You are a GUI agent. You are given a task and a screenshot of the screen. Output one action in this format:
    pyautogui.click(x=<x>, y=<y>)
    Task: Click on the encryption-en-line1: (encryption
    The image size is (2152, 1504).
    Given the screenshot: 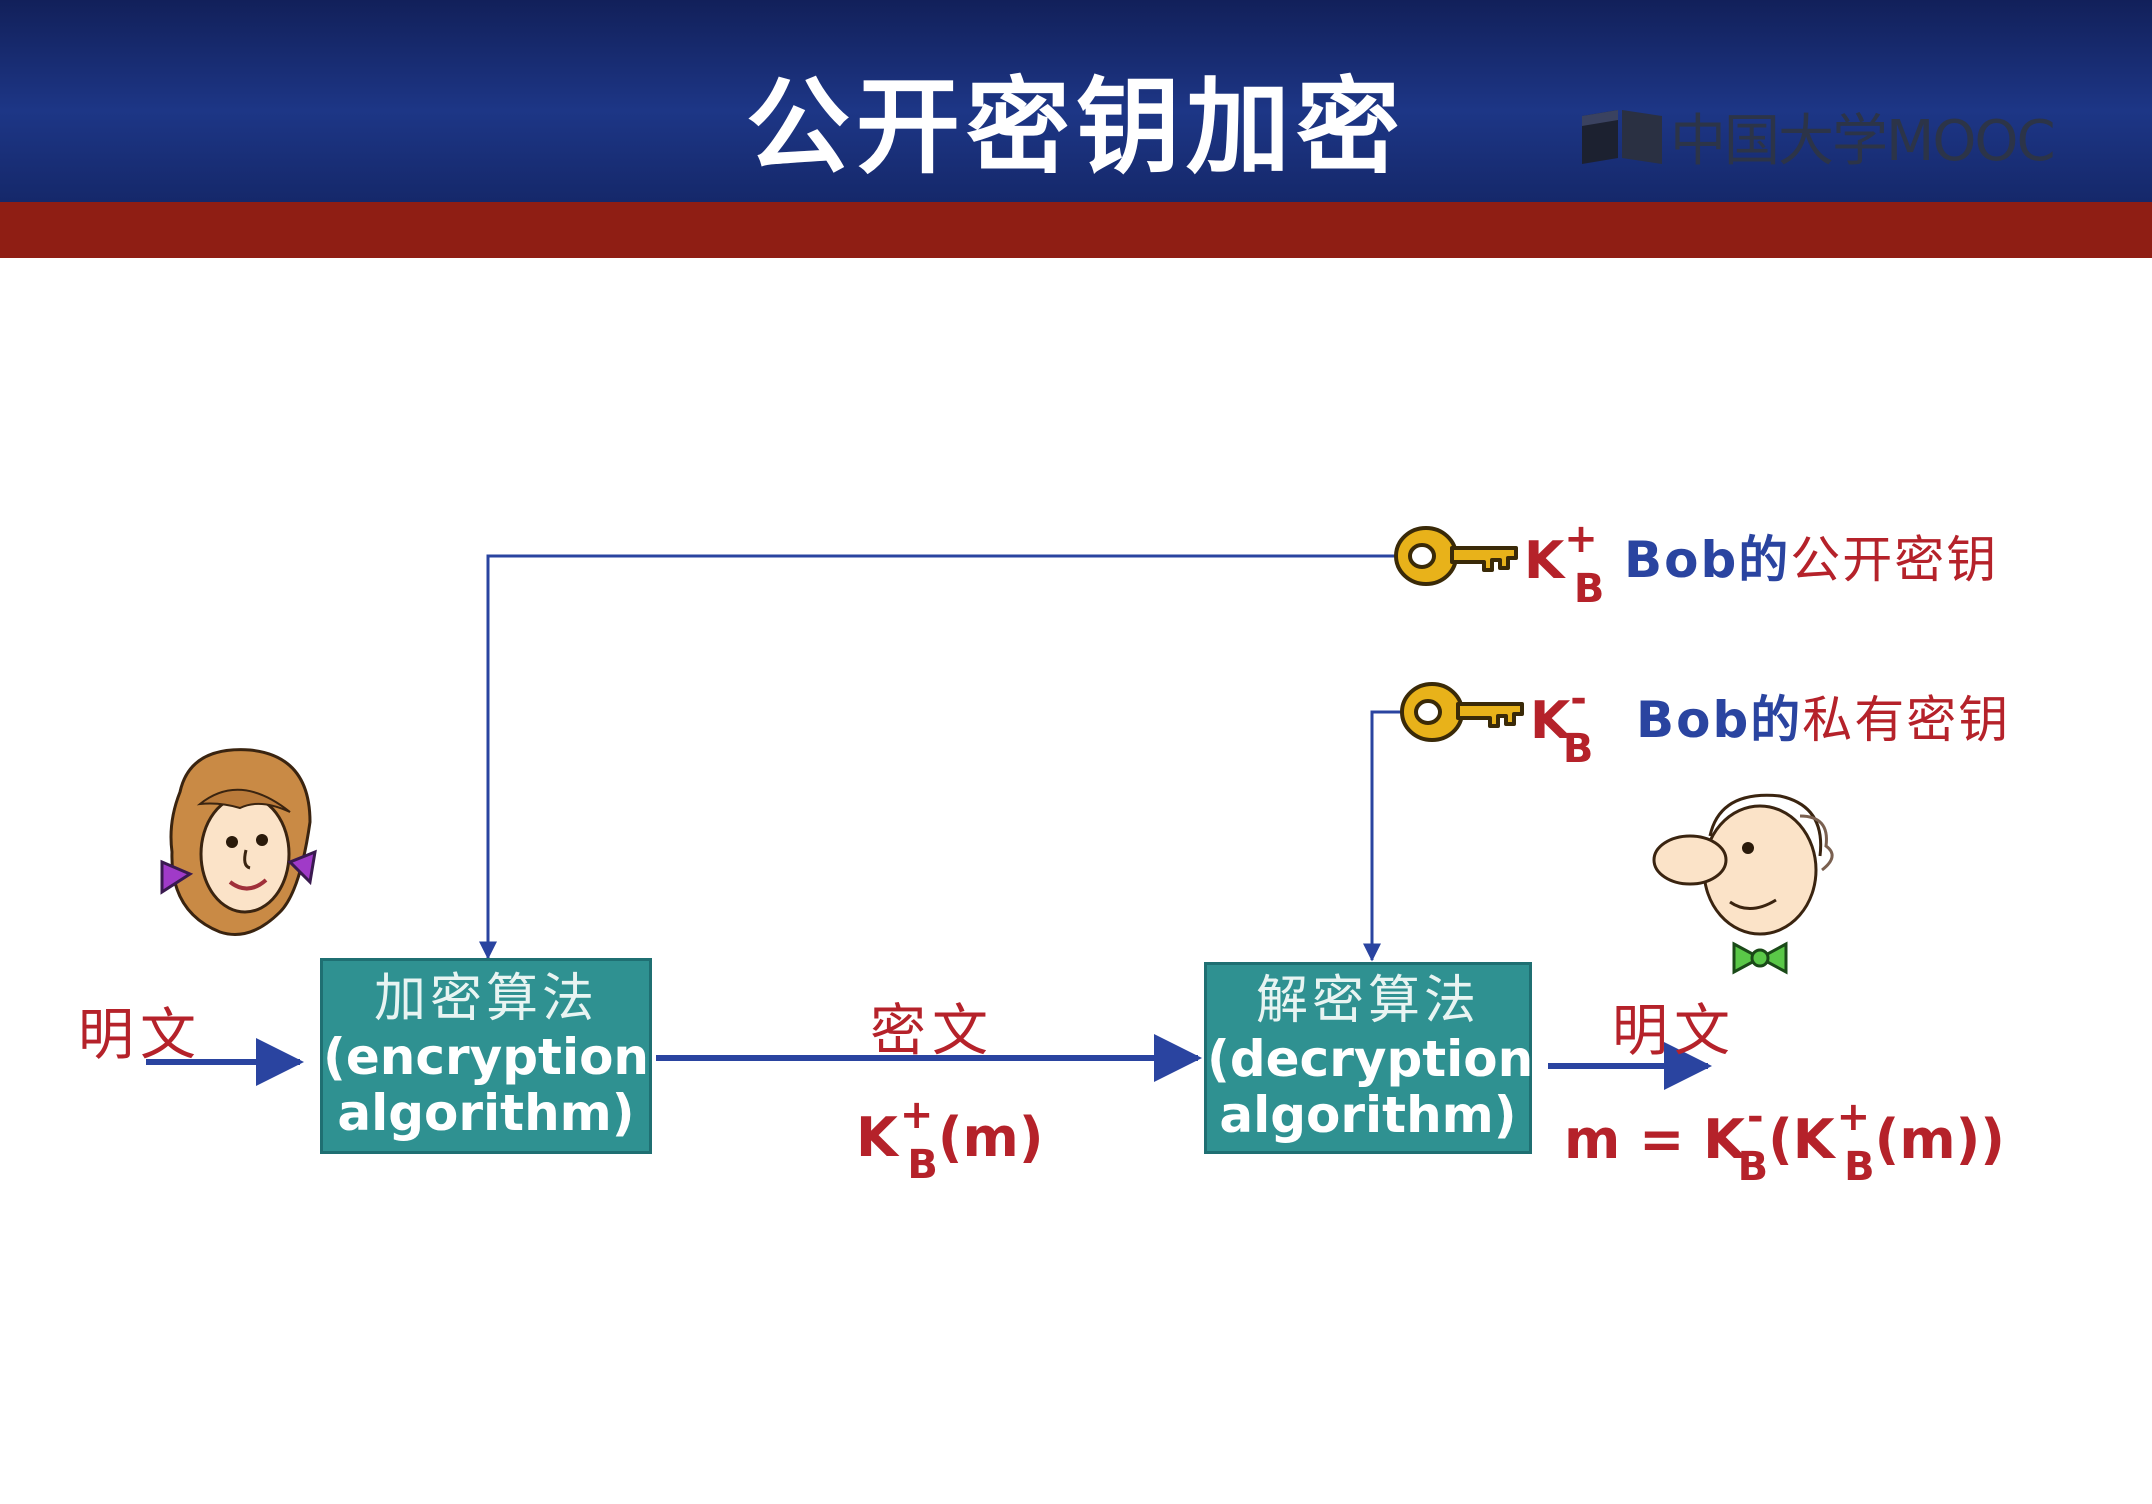 What is the action you would take?
    pyautogui.click(x=486, y=1057)
    